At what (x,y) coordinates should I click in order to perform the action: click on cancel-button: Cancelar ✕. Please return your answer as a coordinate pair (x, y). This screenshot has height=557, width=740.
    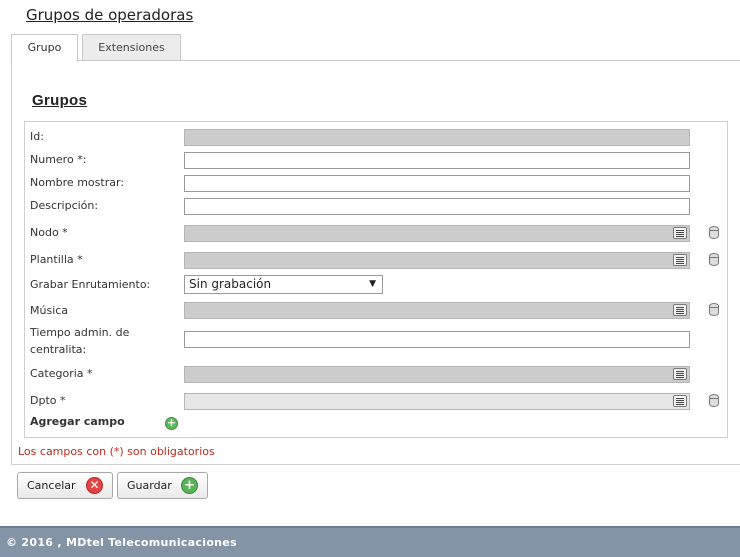
    Looking at the image, I should click on (65, 485).